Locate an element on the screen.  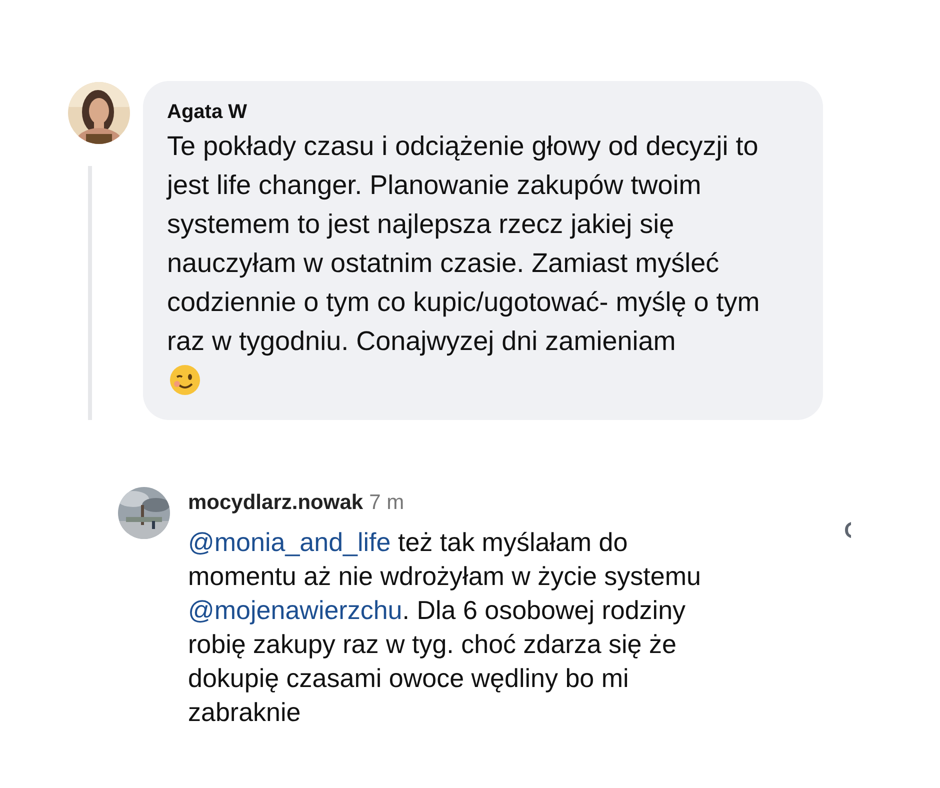
mention-link: @monia_and_life is located at coordinates (289, 542).